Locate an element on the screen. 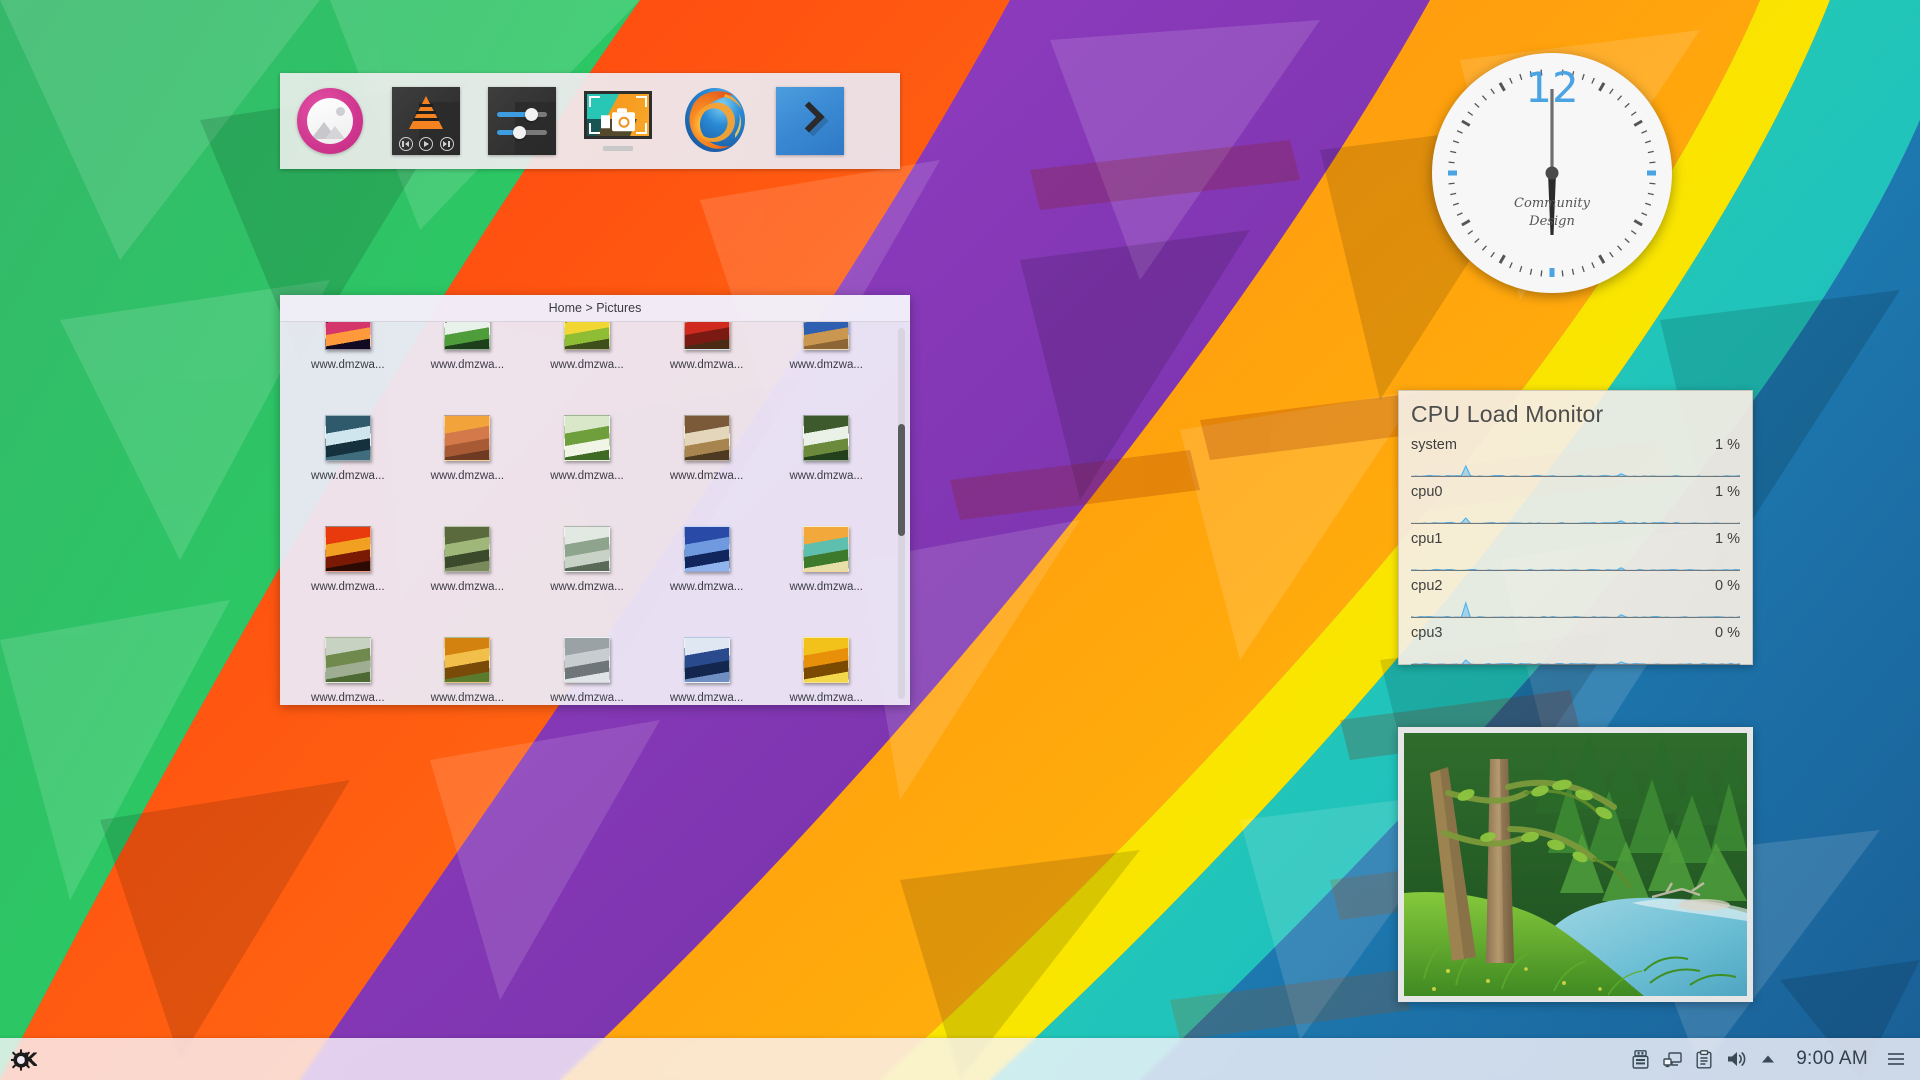  screenshot-camera-icon is located at coordinates (618, 121).